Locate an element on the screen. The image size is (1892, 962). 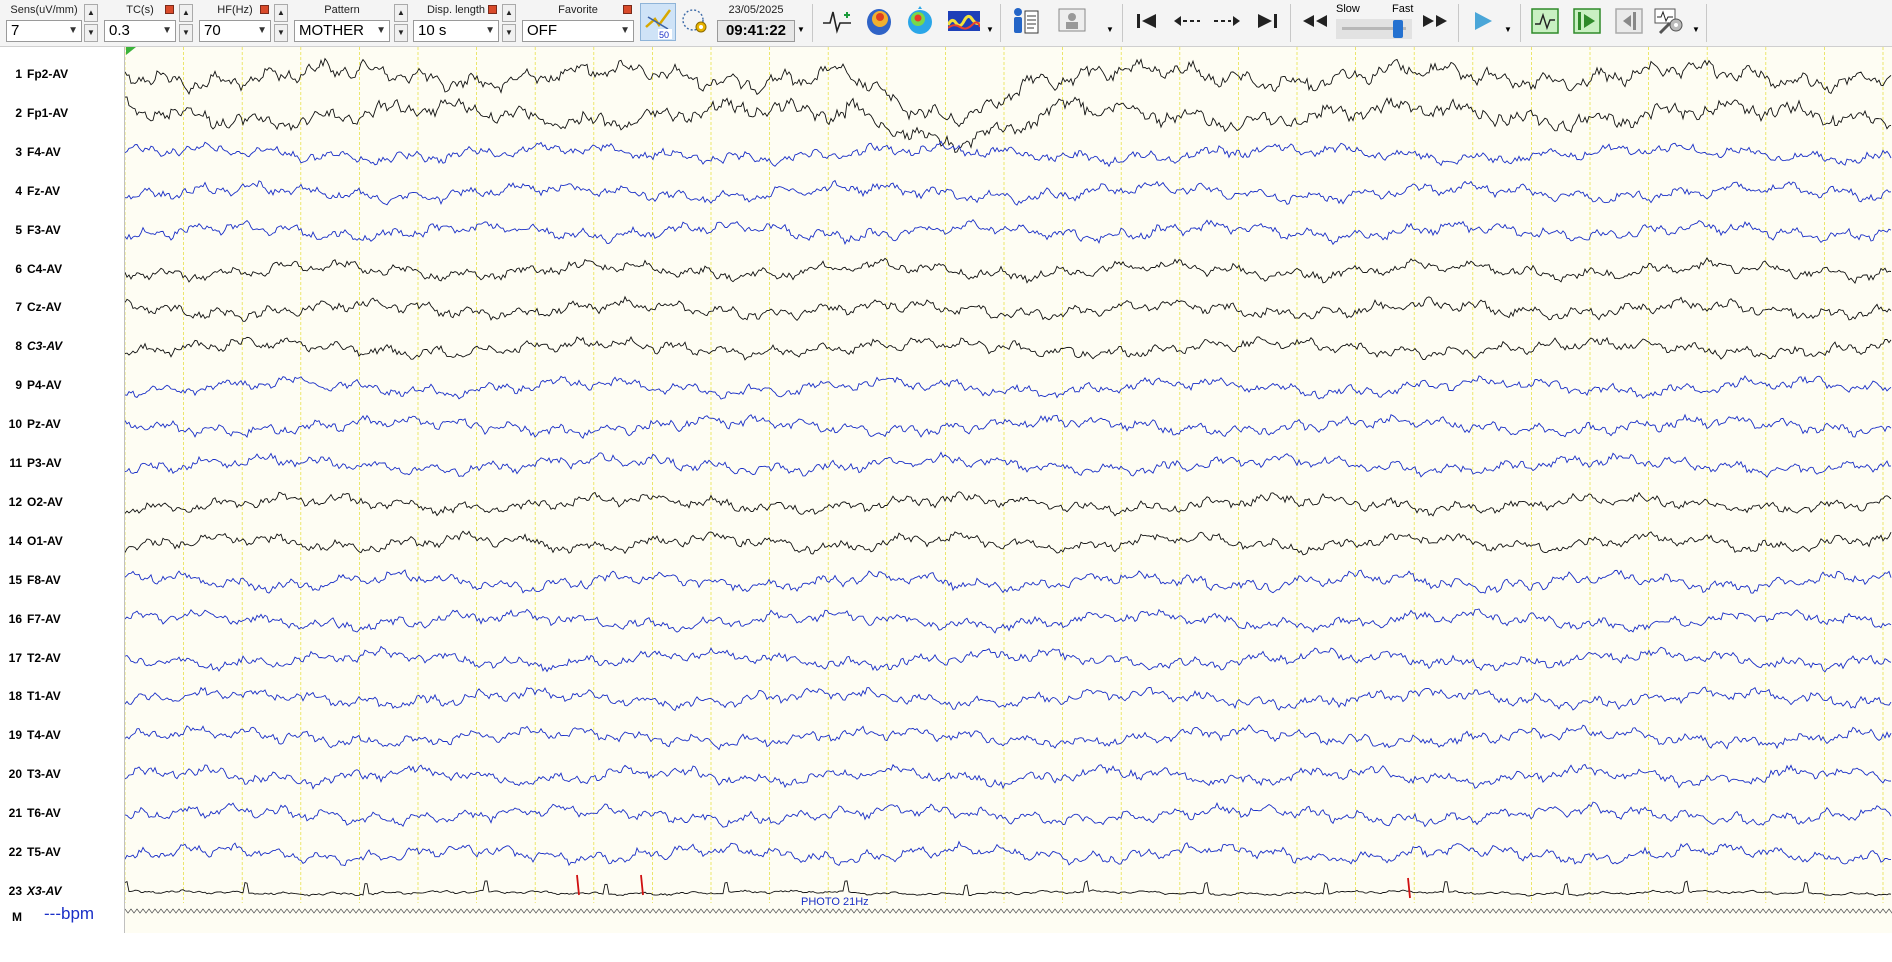
head-3d-button is located at coordinates (879, 21).